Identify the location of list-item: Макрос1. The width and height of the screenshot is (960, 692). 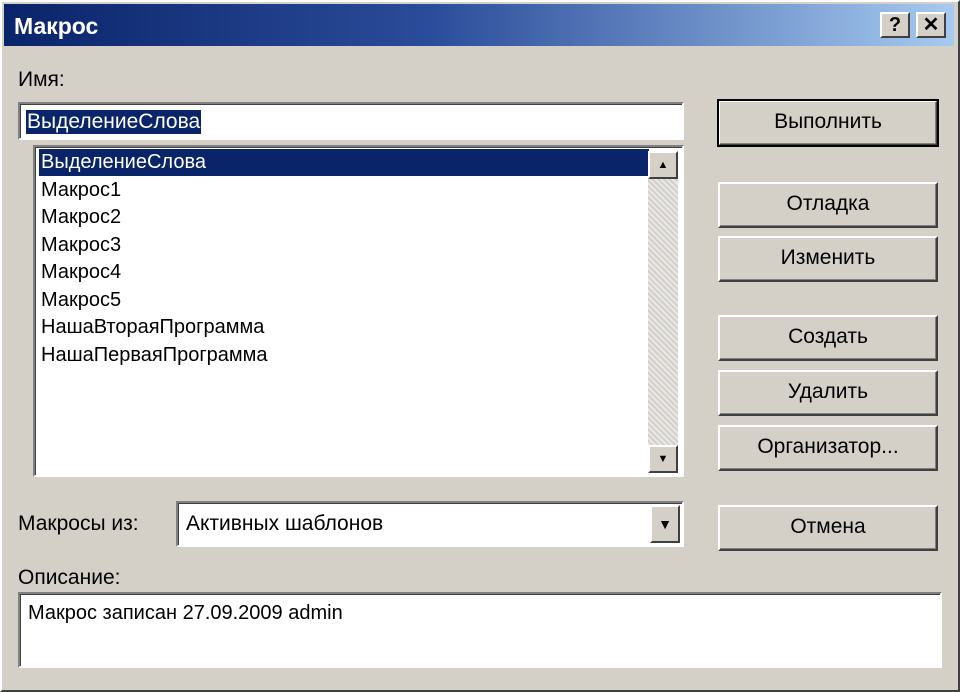
(344, 190).